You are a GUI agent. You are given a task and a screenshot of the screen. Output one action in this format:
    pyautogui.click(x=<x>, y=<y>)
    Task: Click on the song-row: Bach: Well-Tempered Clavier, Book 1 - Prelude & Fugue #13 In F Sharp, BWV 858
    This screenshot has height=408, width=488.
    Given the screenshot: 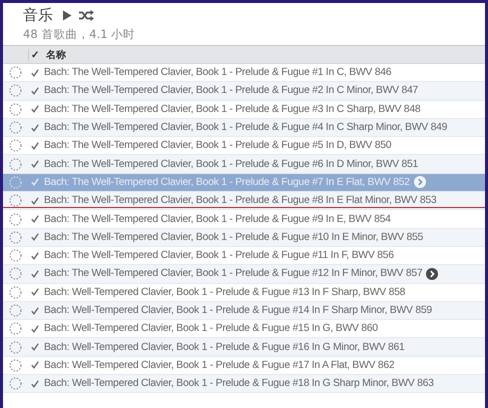 What is the action you would take?
    pyautogui.click(x=244, y=293)
    